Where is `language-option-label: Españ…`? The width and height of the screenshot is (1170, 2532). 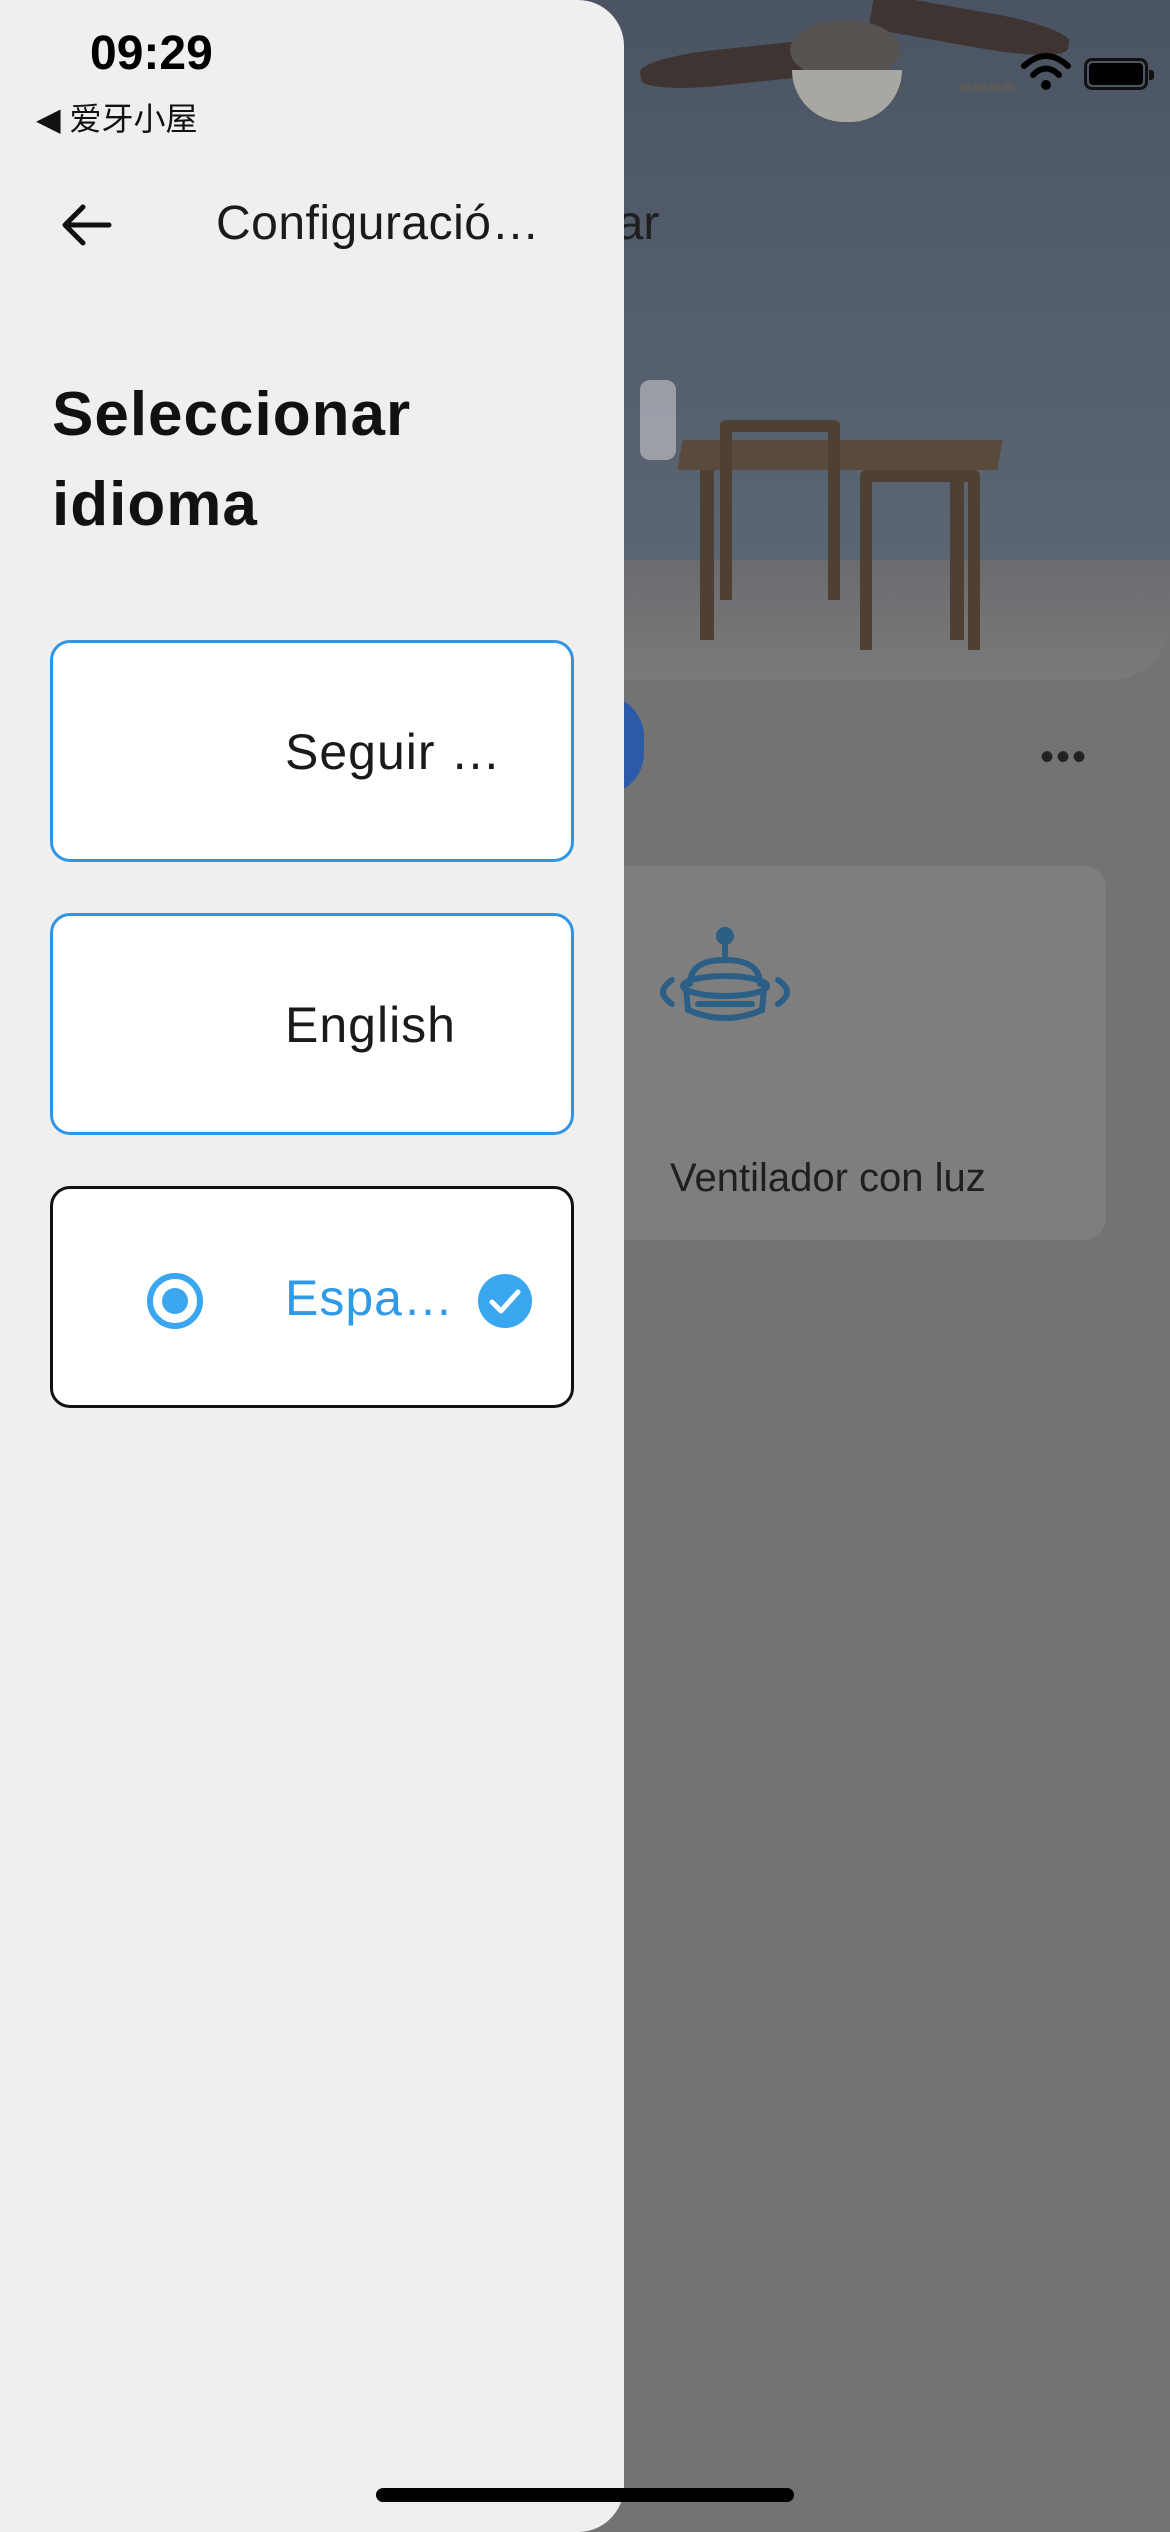
language-option-label: Españ… is located at coordinates (380, 1298).